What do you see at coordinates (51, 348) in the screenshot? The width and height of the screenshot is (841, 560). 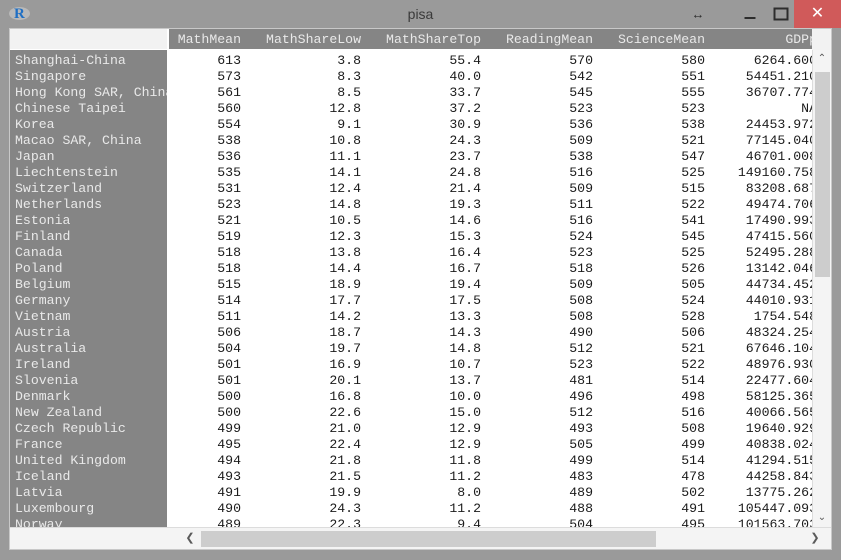 I see `row-label: Australia` at bounding box center [51, 348].